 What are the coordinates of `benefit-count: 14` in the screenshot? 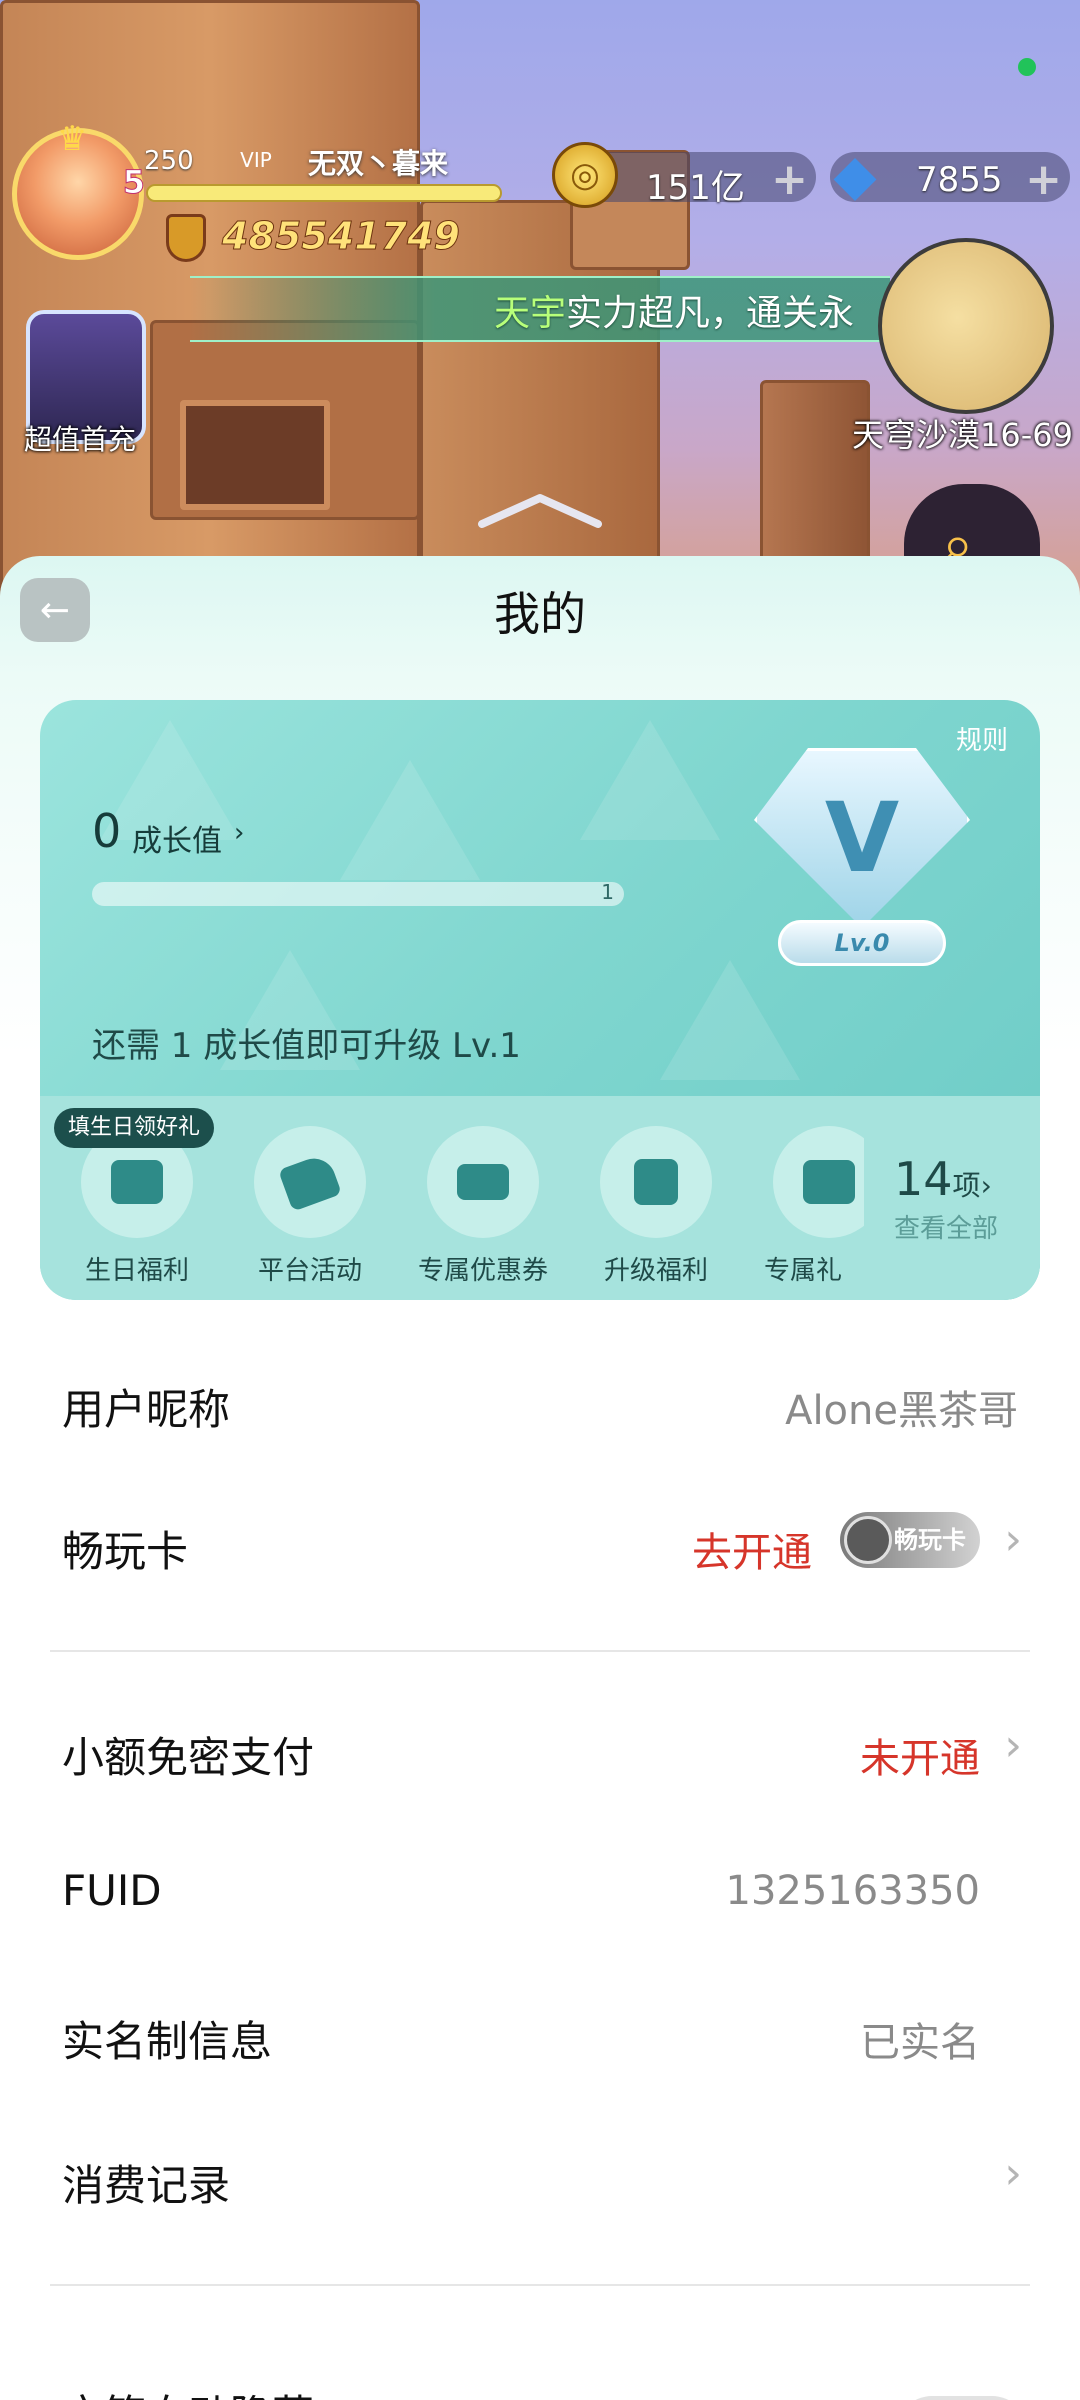 It's located at (923, 1179).